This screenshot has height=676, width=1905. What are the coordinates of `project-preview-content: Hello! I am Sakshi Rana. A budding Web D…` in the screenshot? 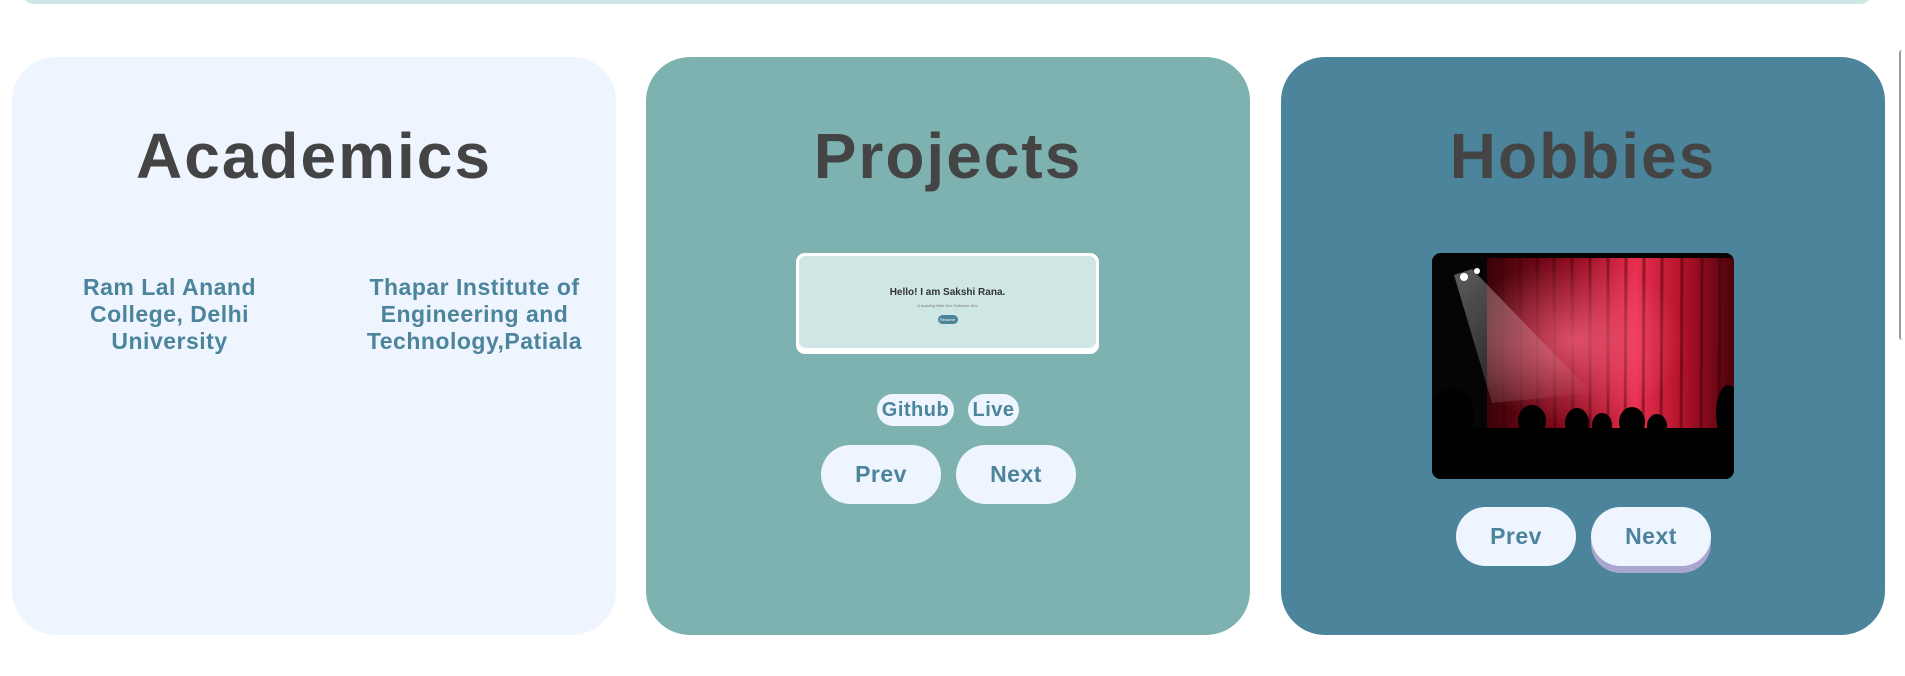 It's located at (947, 302).